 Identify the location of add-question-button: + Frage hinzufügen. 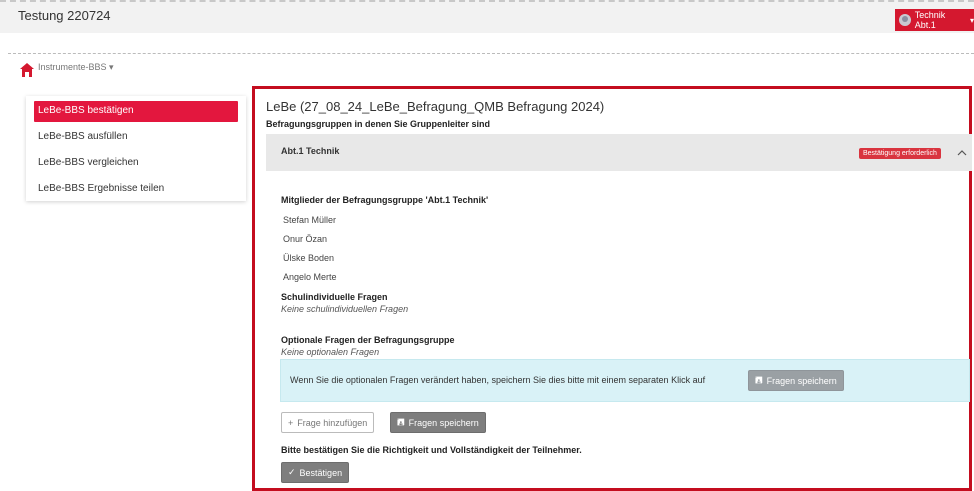
(328, 422).